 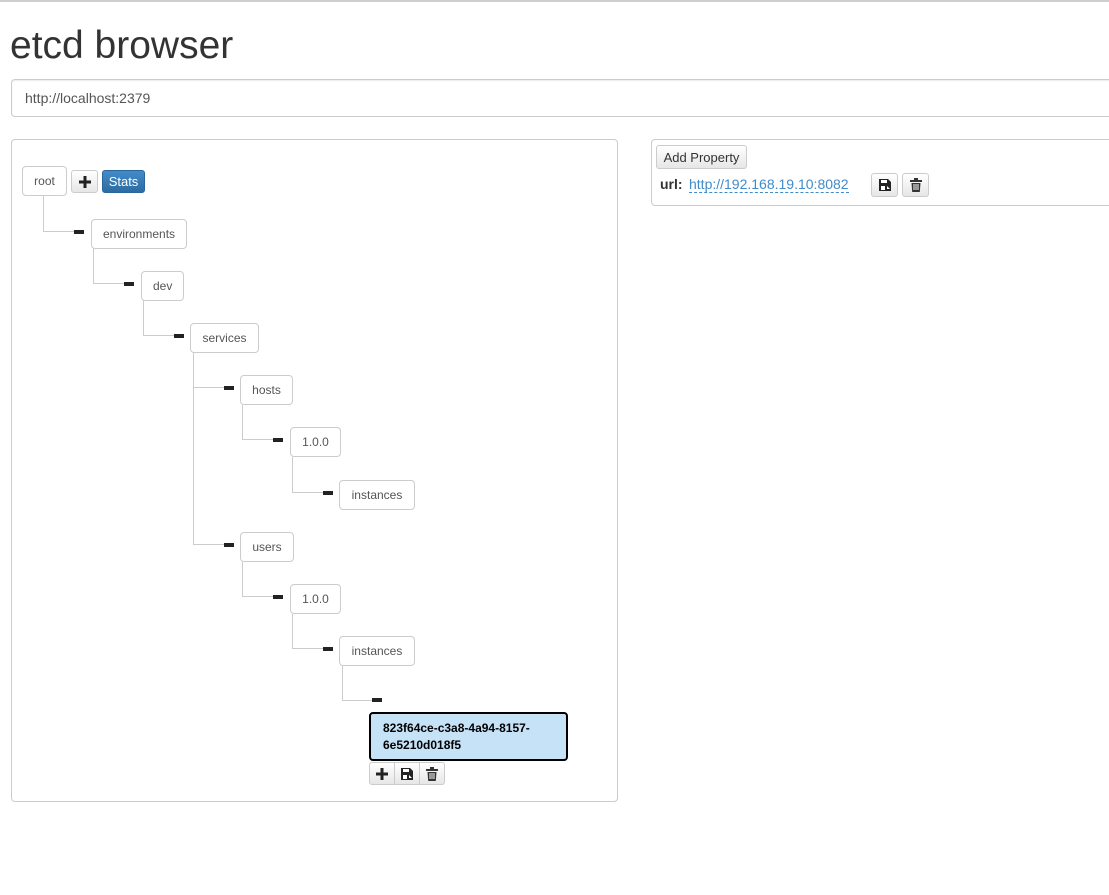 I want to click on tree-node-users: users, so click(x=267, y=547).